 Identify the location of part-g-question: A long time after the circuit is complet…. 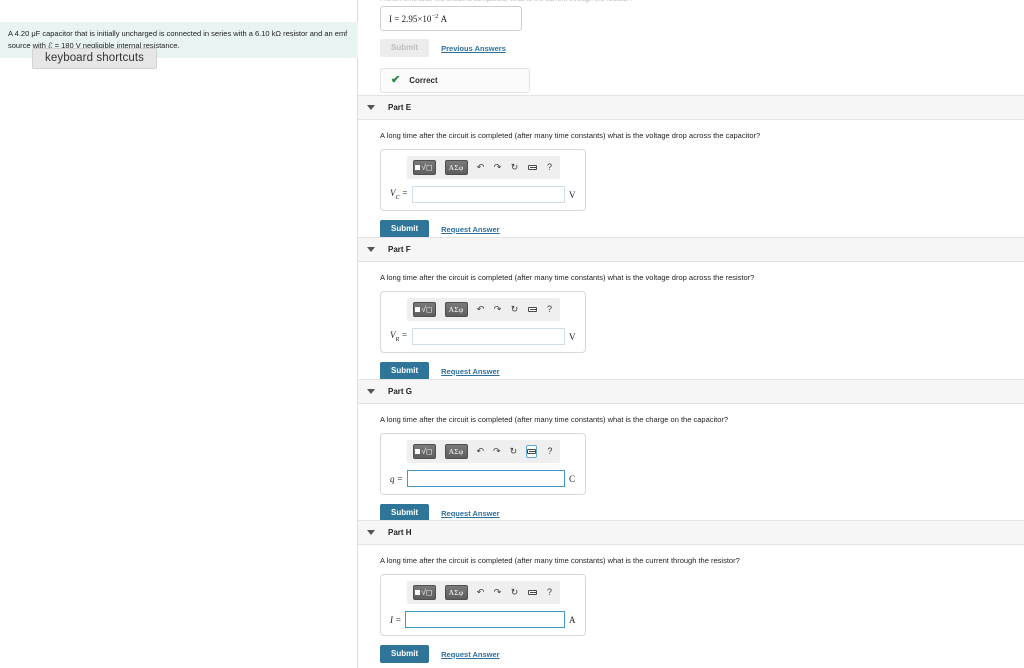
(554, 419).